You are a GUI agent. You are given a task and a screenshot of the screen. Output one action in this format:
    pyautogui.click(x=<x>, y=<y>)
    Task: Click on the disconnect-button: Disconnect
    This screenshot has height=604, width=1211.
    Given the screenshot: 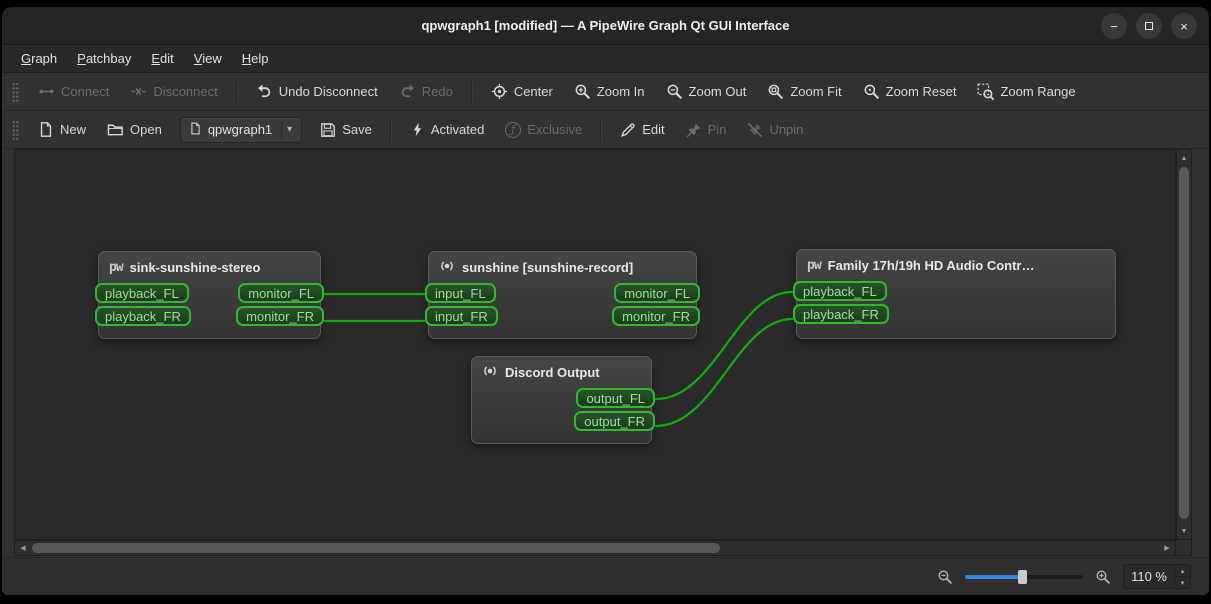 What is the action you would take?
    pyautogui.click(x=173, y=91)
    